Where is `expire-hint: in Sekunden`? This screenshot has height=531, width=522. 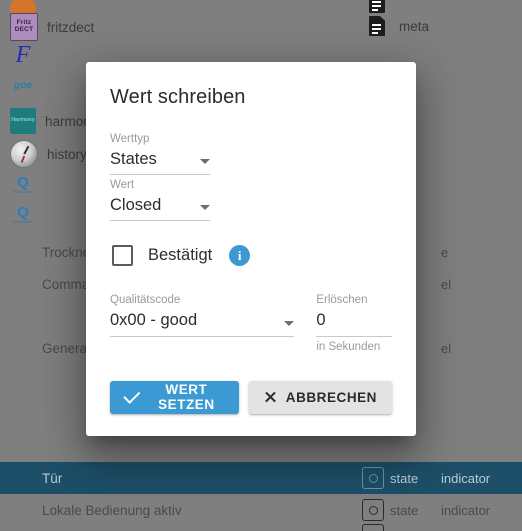
expire-hint: in Sekunden is located at coordinates (348, 346).